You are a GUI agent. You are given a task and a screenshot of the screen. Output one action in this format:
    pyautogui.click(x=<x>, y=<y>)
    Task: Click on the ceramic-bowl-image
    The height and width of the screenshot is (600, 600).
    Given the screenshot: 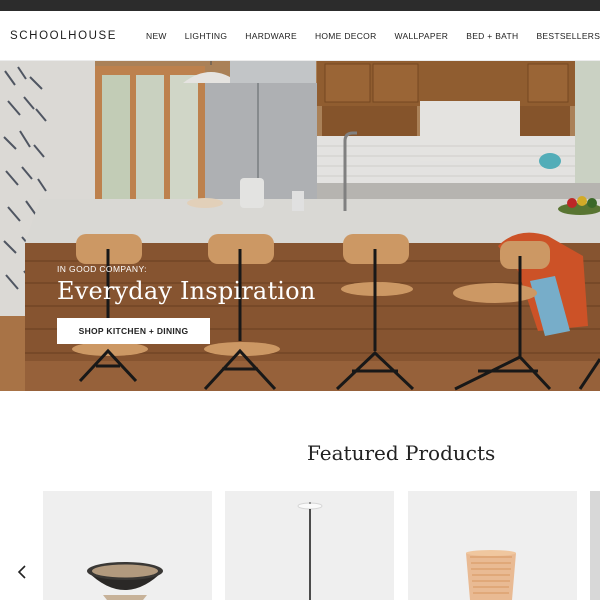 What is the action you would take?
    pyautogui.click(x=127, y=545)
    